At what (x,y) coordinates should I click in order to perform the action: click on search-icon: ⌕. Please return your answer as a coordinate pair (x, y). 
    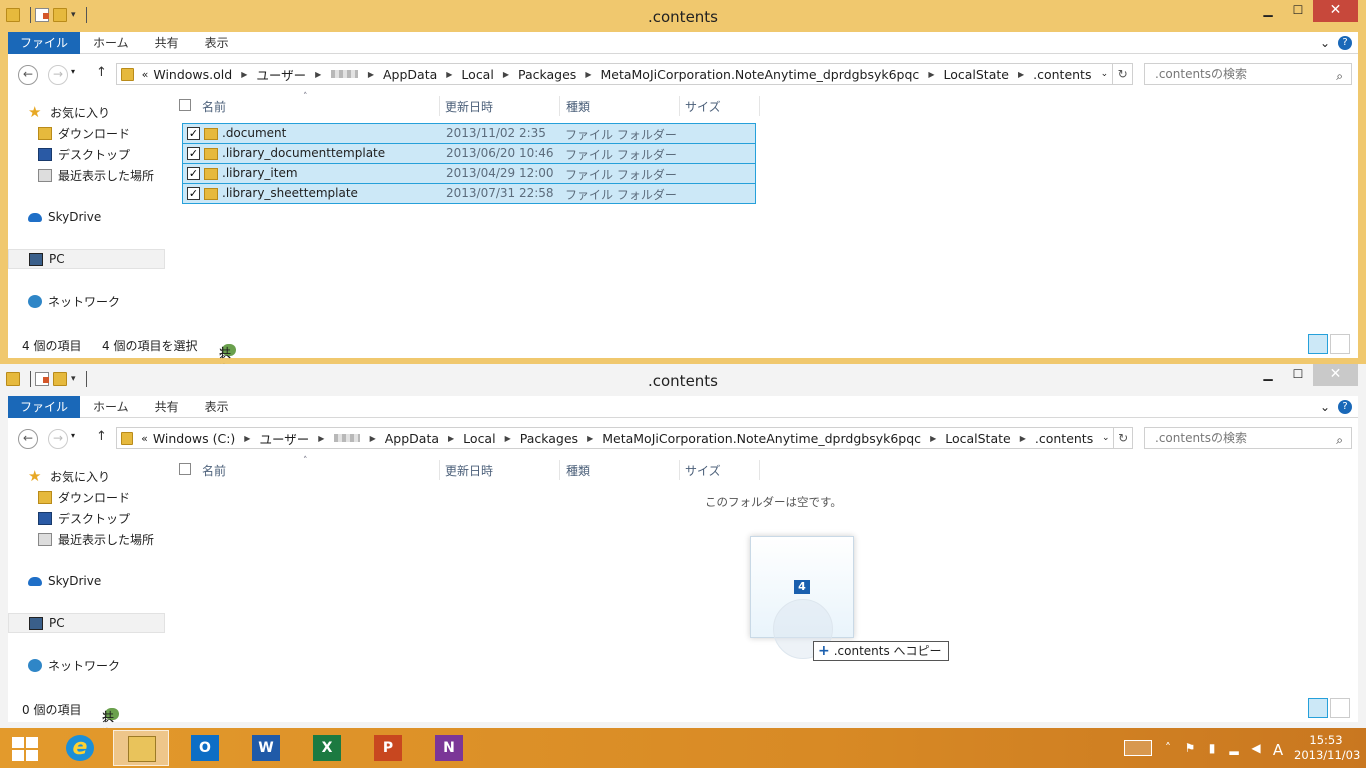
    Looking at the image, I should click on (1339, 76).